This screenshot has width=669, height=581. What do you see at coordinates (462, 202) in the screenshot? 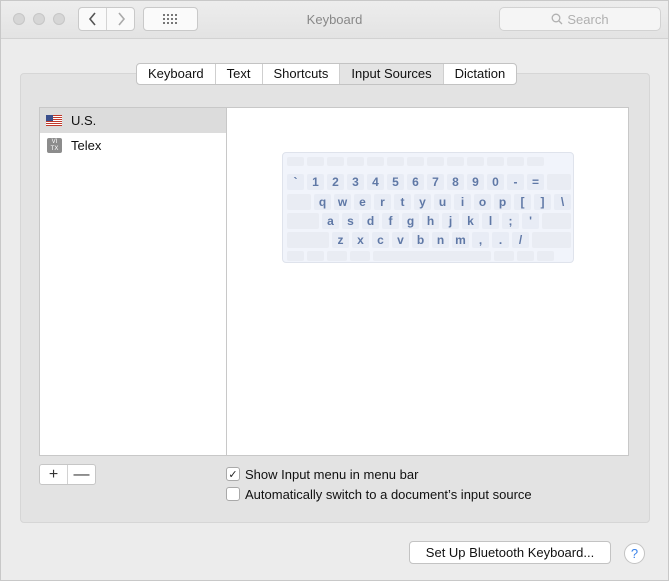
I see `keyboard-key: i` at bounding box center [462, 202].